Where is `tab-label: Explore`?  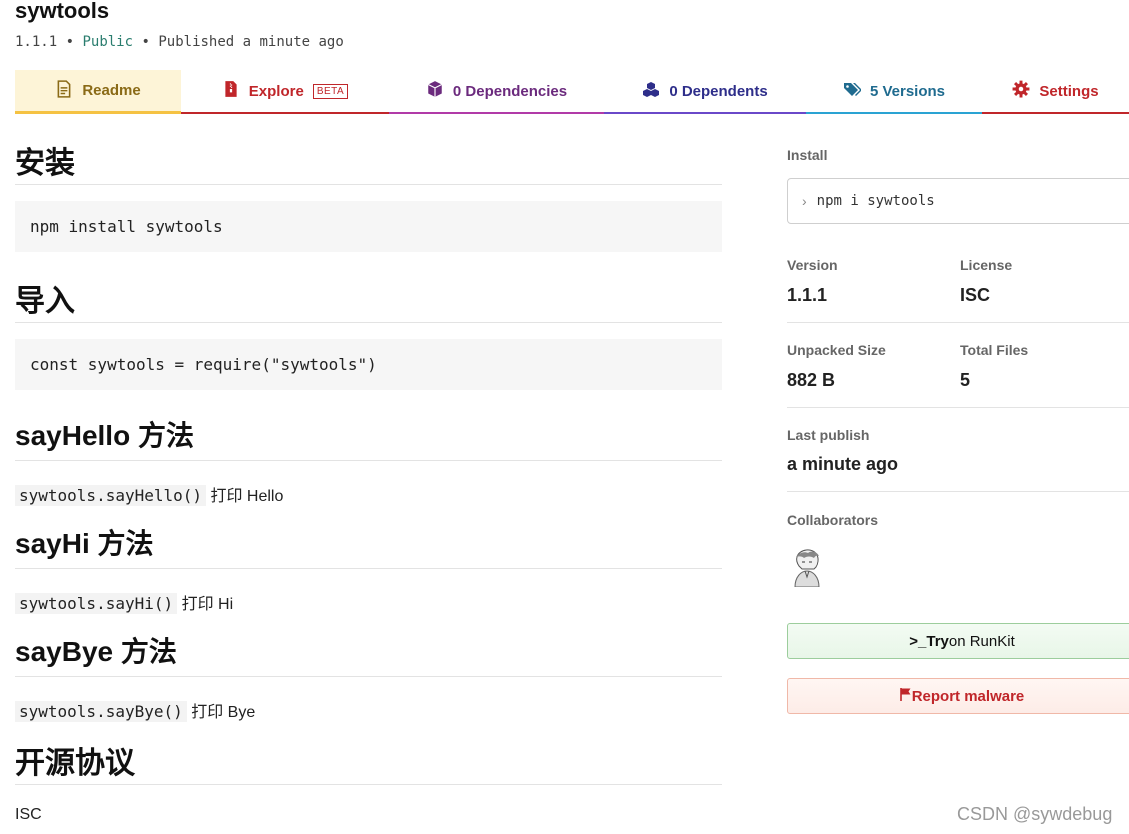 tab-label: Explore is located at coordinates (276, 91).